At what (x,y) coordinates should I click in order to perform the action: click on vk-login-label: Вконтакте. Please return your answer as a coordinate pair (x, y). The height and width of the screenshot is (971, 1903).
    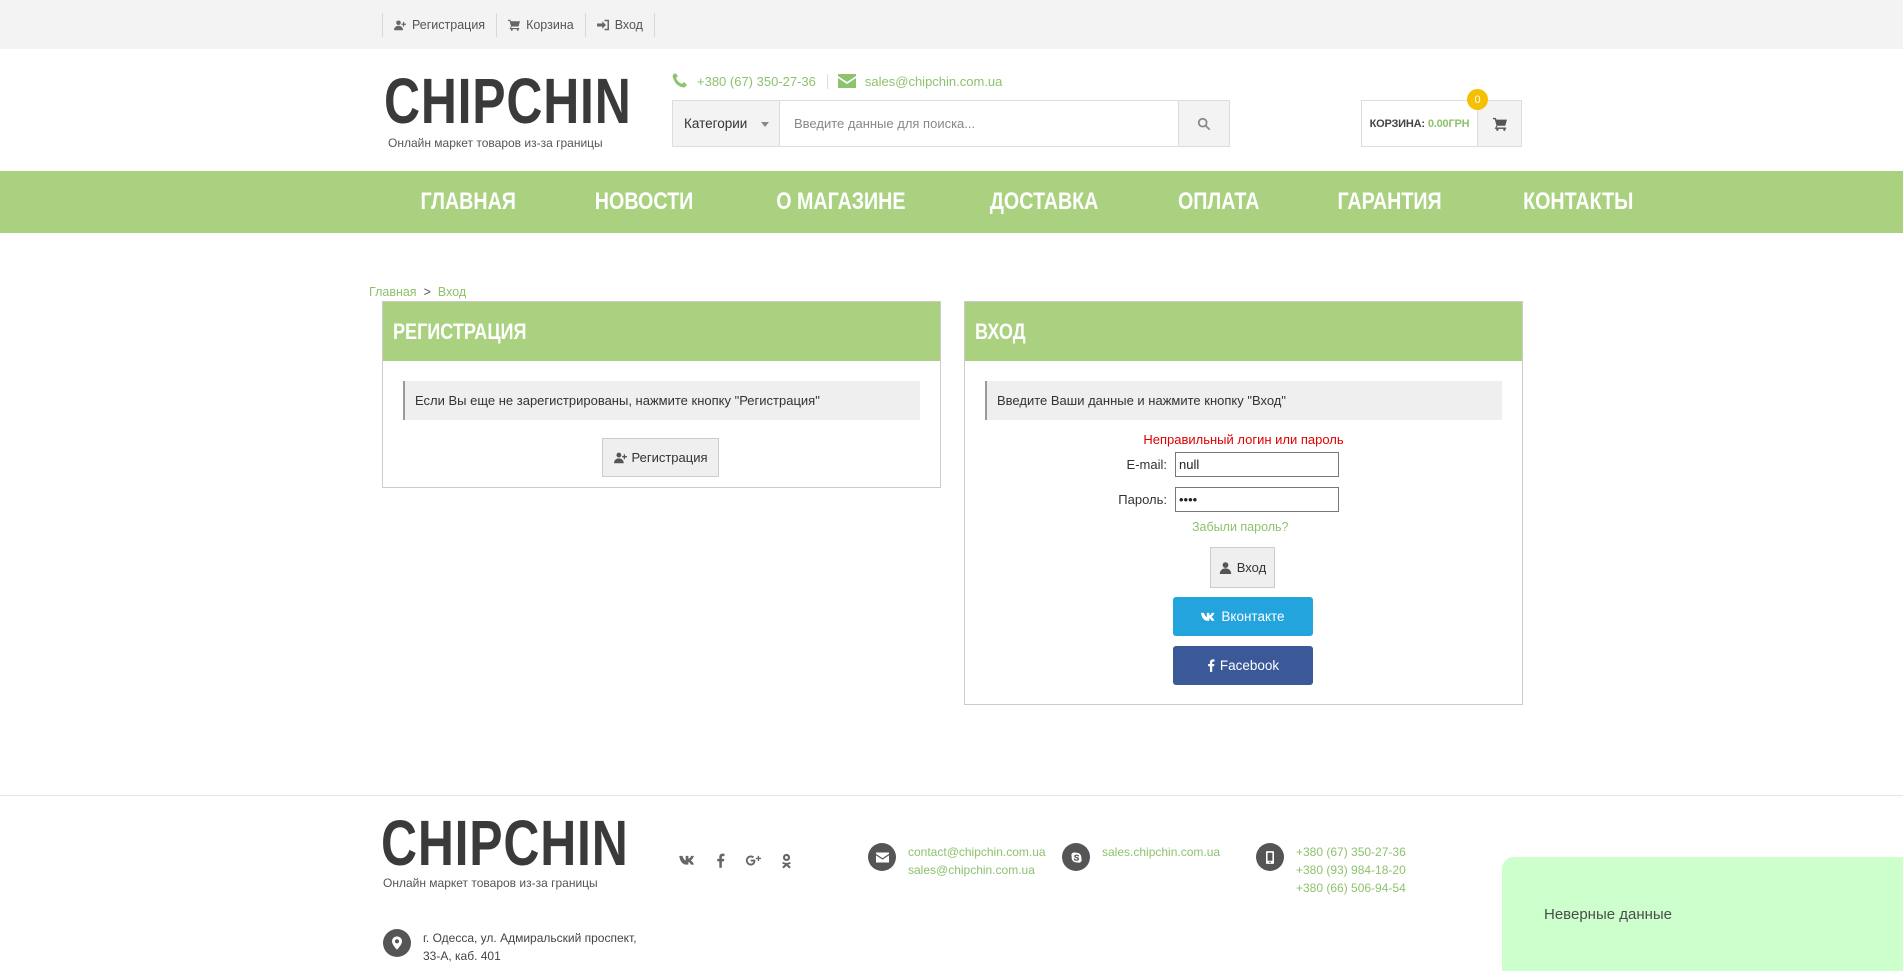
    Looking at the image, I should click on (1253, 616).